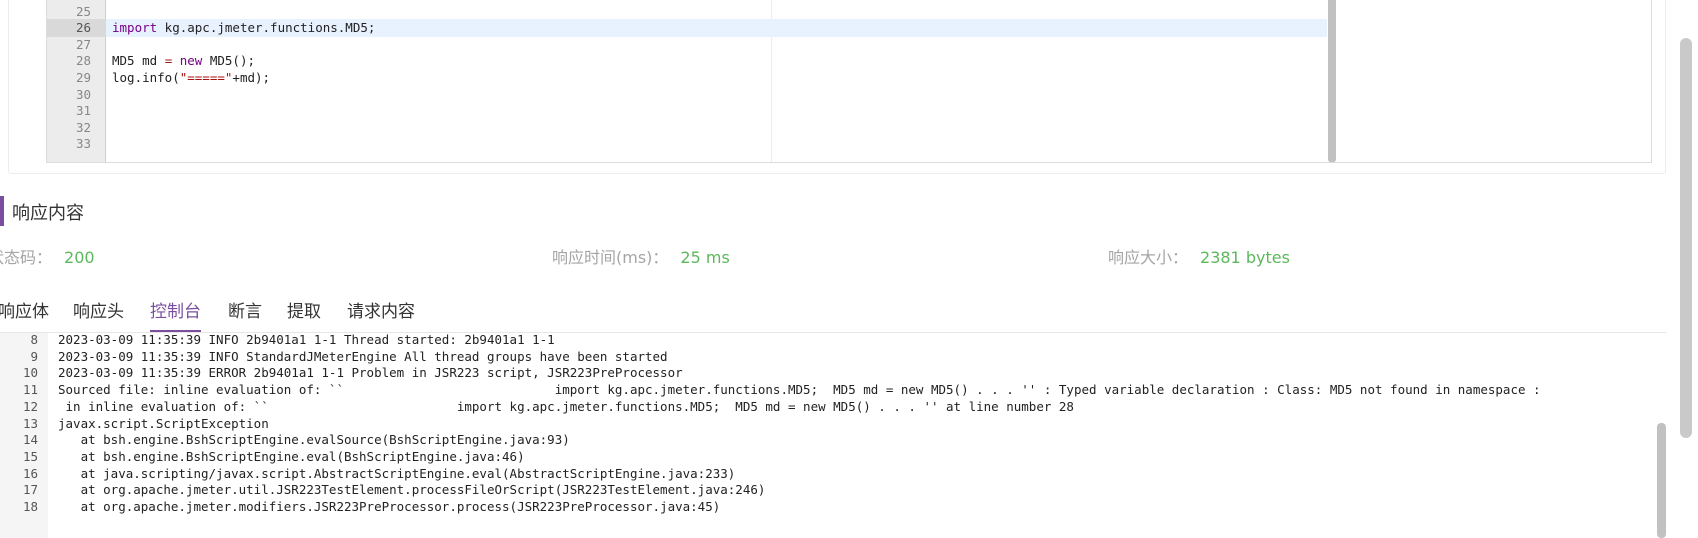  Describe the element at coordinates (30, 423) in the screenshot. I see `log-line-number: 13` at that location.